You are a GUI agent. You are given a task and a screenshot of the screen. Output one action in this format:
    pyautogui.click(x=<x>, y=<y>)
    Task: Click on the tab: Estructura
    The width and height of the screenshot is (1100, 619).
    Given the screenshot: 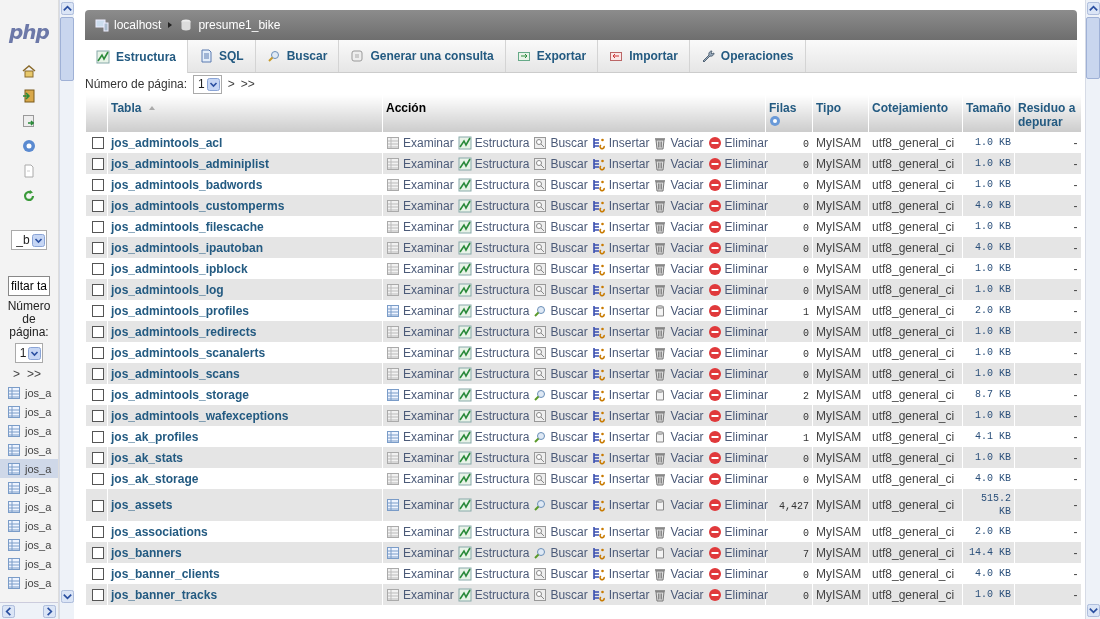 What is the action you would take?
    pyautogui.click(x=137, y=56)
    